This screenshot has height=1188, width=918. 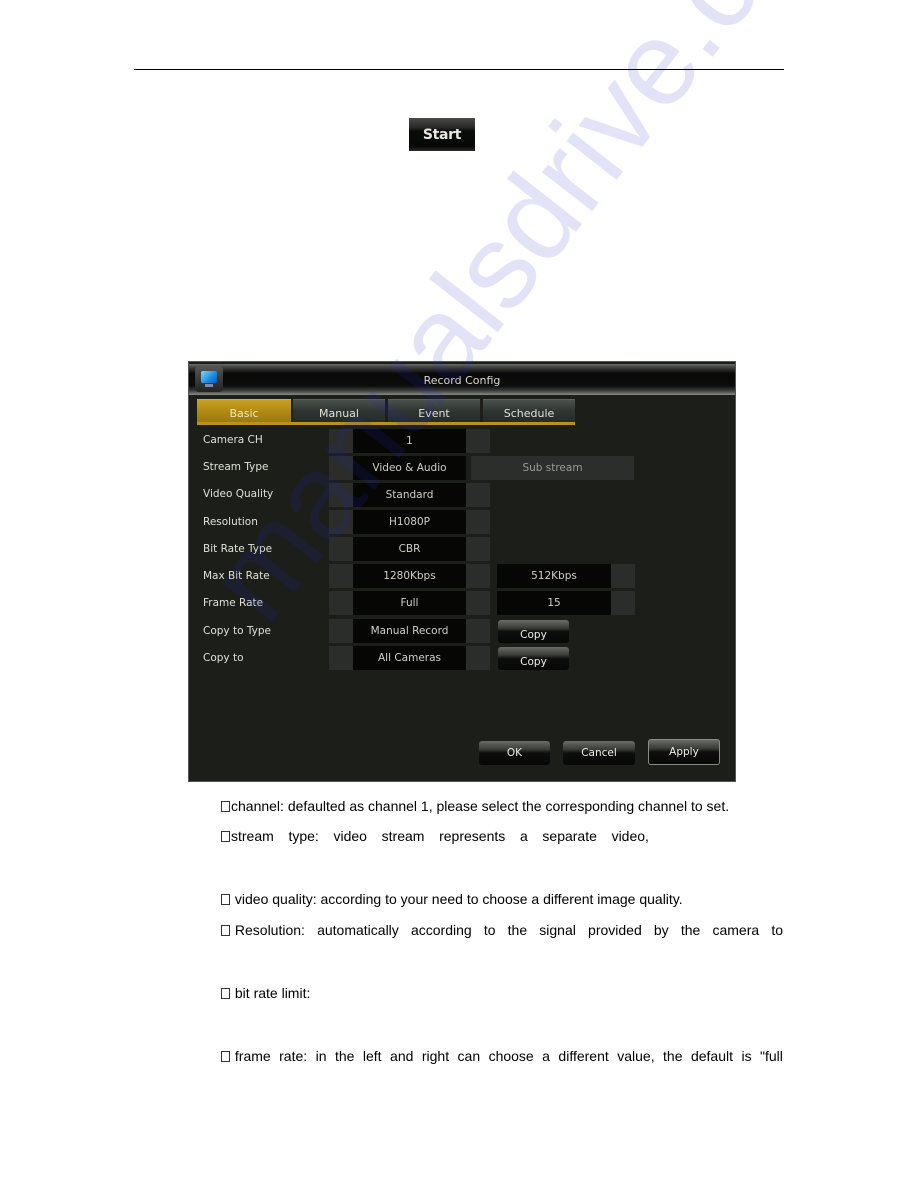 What do you see at coordinates (409, 658) in the screenshot?
I see `copy-to-select: All Cameras` at bounding box center [409, 658].